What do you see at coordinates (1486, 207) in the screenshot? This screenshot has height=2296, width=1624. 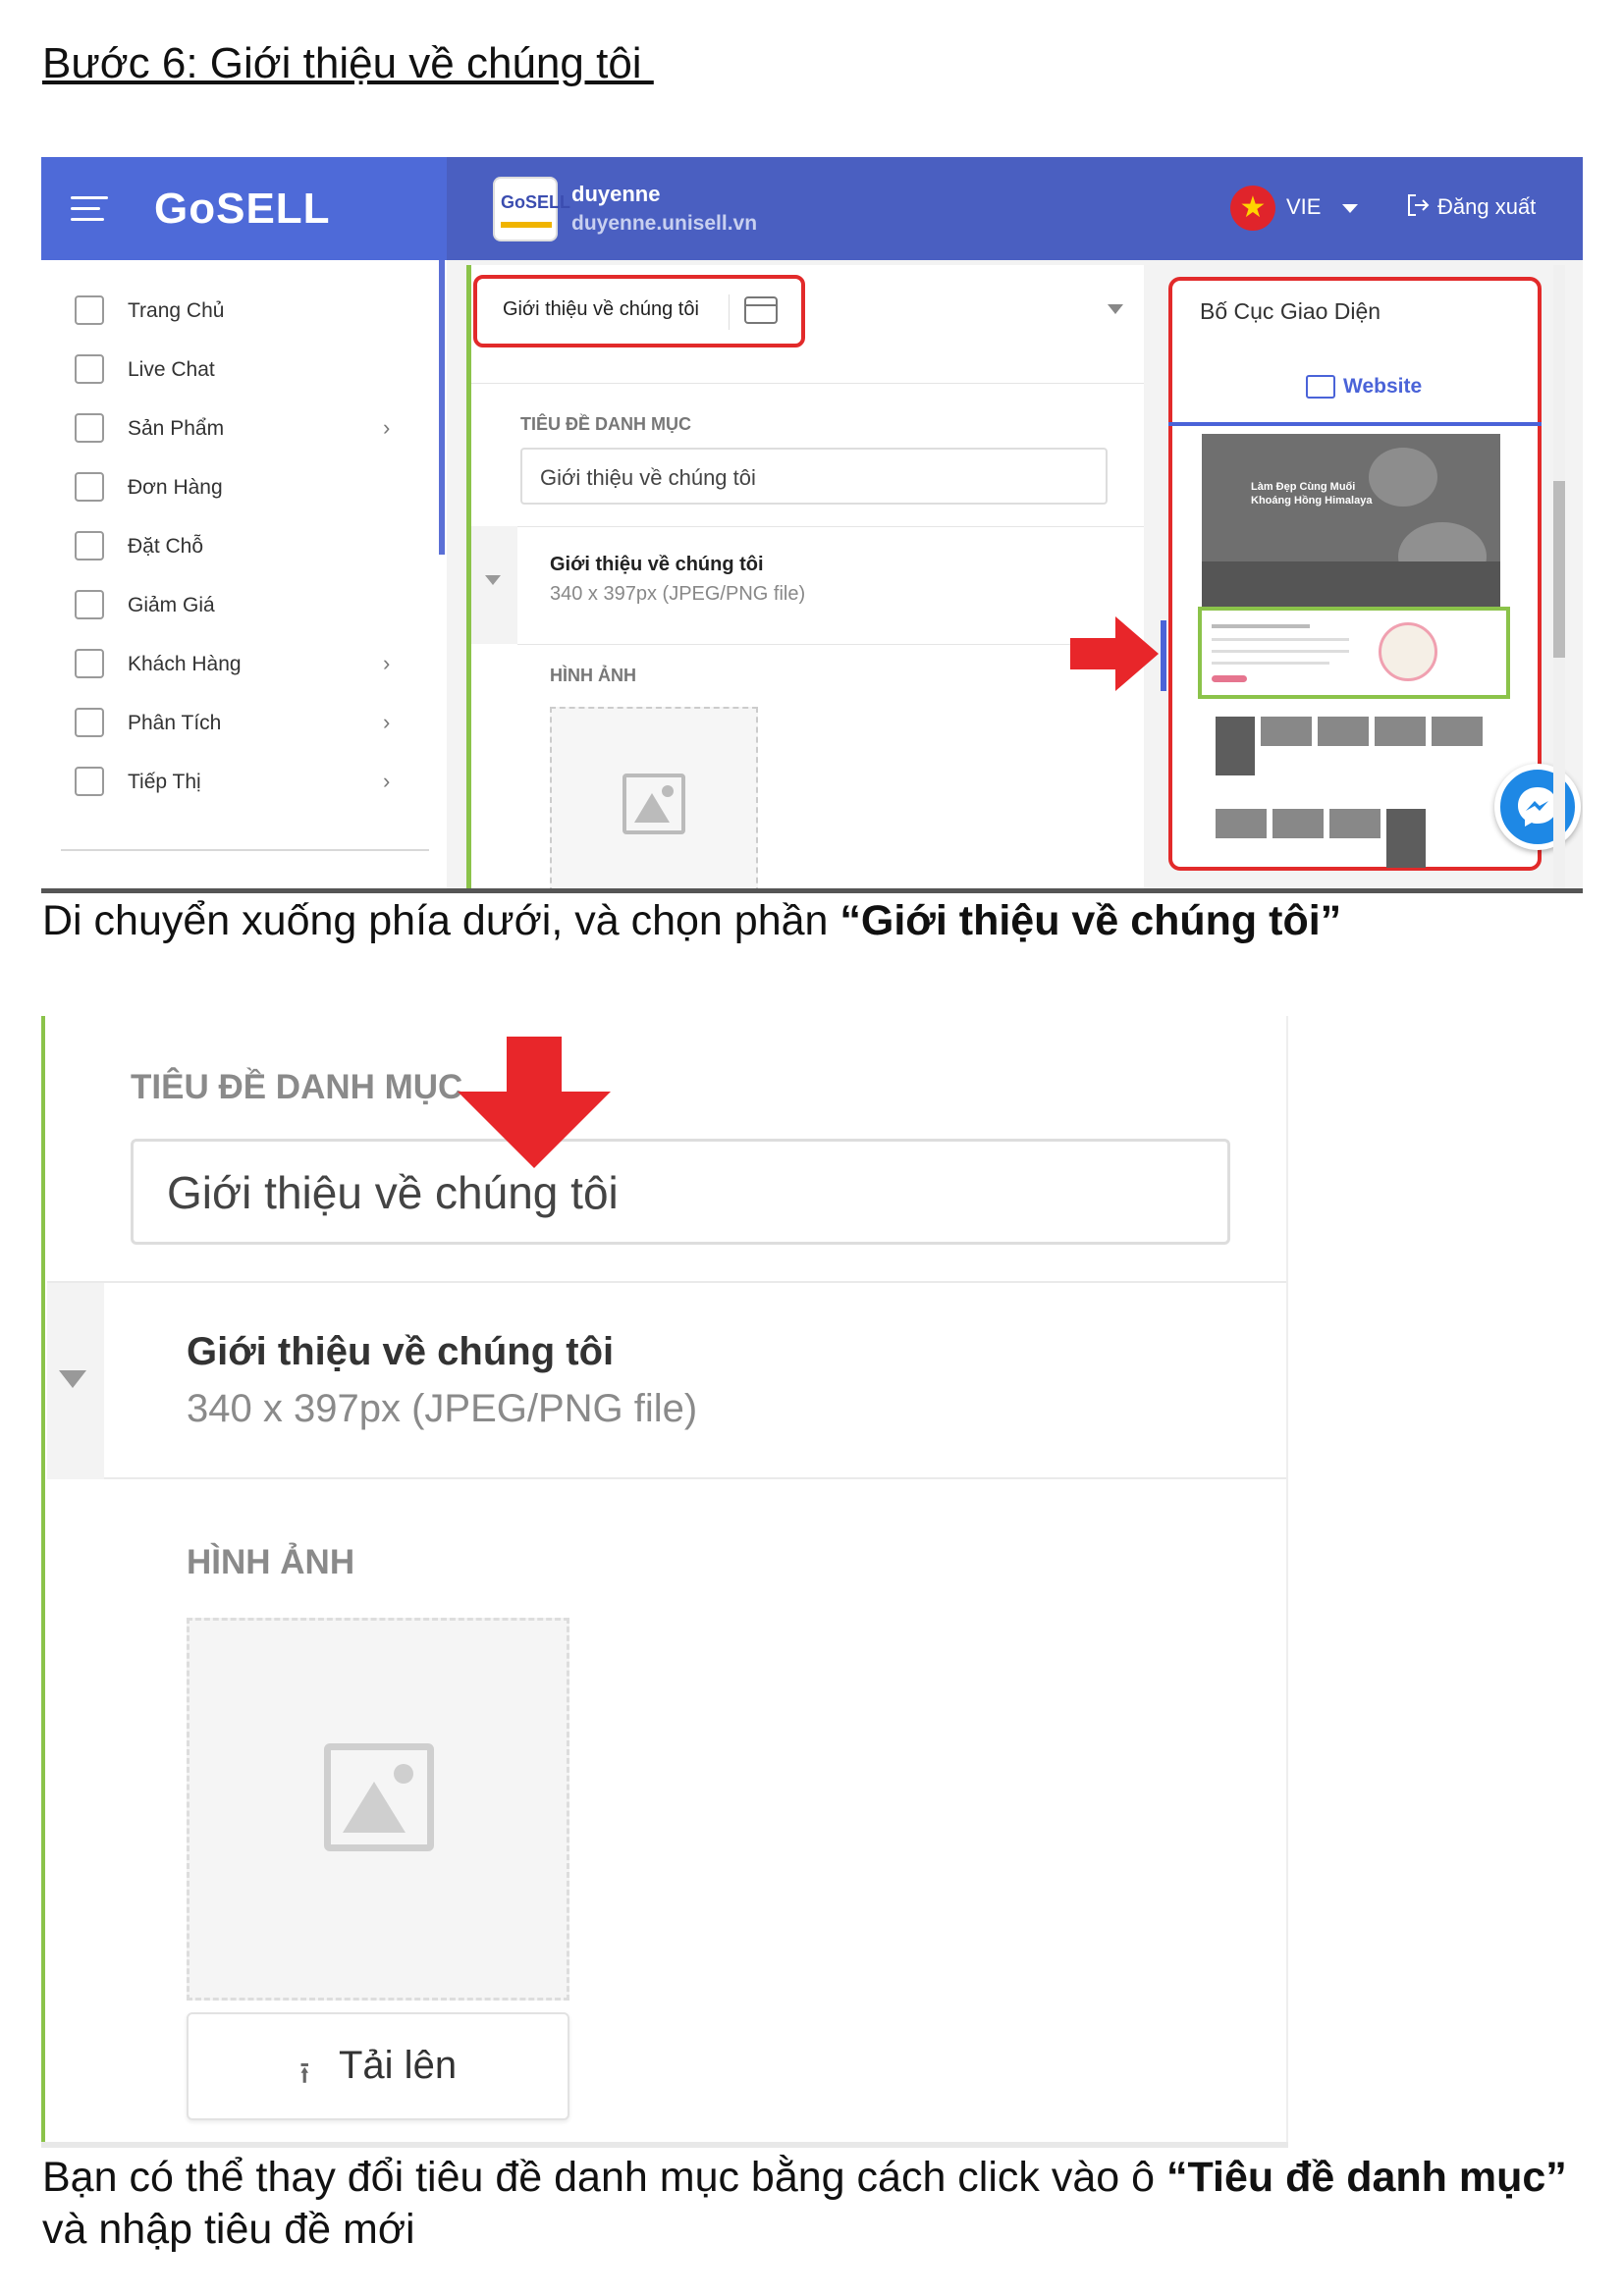 I see `logout-button: Đăng xuất` at bounding box center [1486, 207].